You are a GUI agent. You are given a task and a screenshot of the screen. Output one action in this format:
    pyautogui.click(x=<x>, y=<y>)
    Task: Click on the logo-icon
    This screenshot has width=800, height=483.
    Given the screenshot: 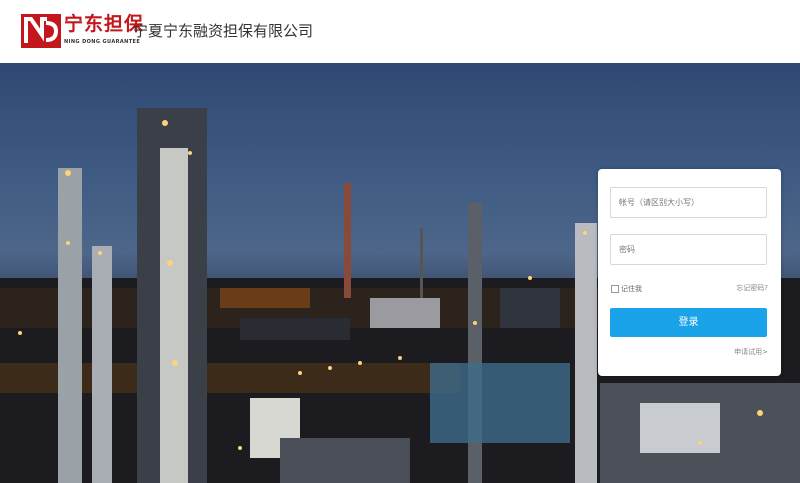 What is the action you would take?
    pyautogui.click(x=41, y=31)
    